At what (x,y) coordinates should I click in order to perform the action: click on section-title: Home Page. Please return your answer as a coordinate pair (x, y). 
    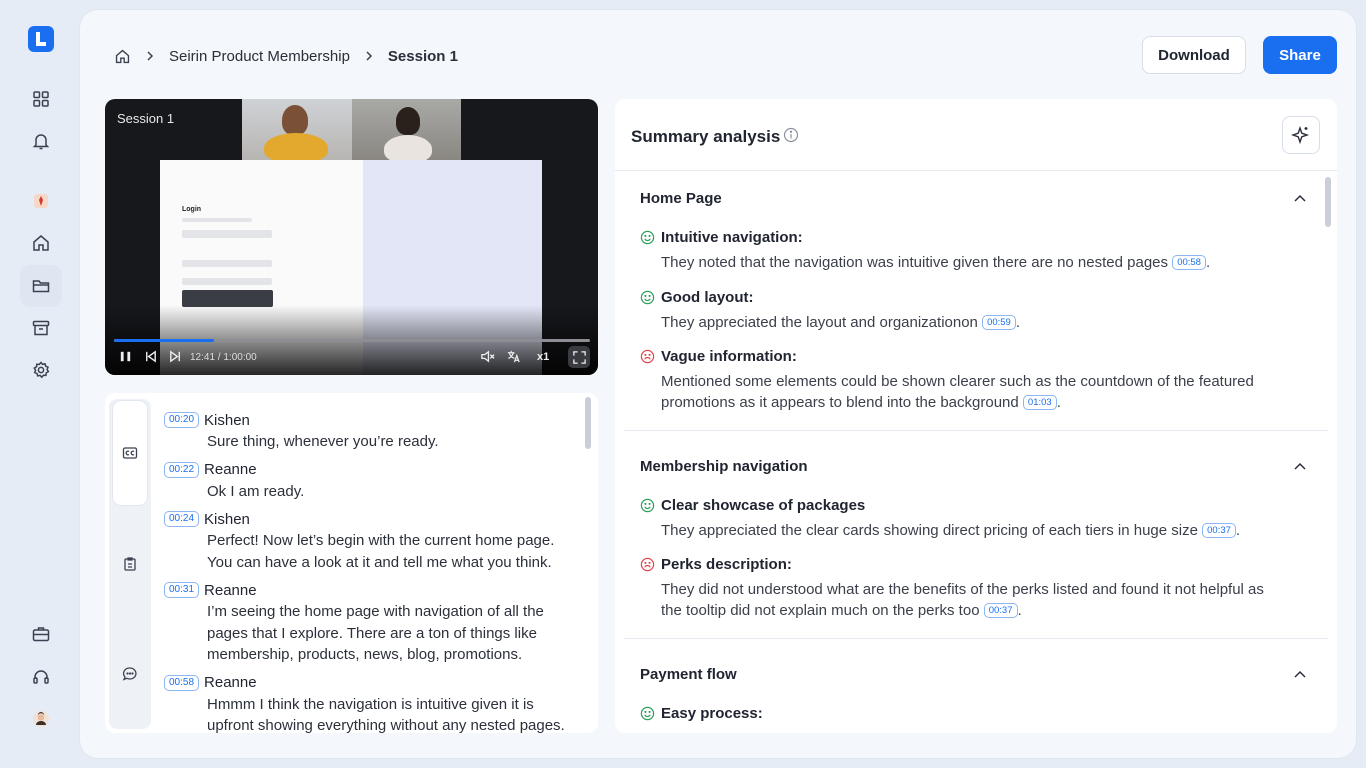
    Looking at the image, I should click on (681, 198).